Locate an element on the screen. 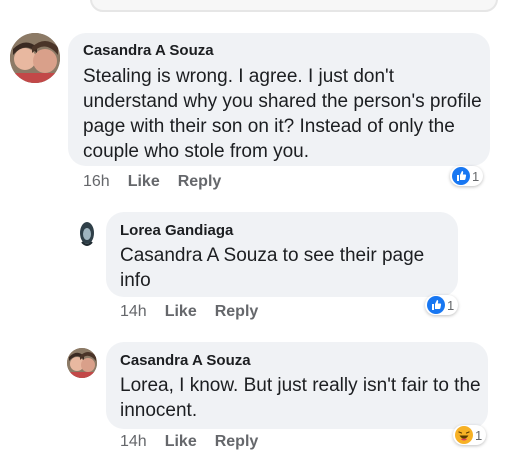 The width and height of the screenshot is (513, 472). comment-timestamp: 16h is located at coordinates (96, 182).